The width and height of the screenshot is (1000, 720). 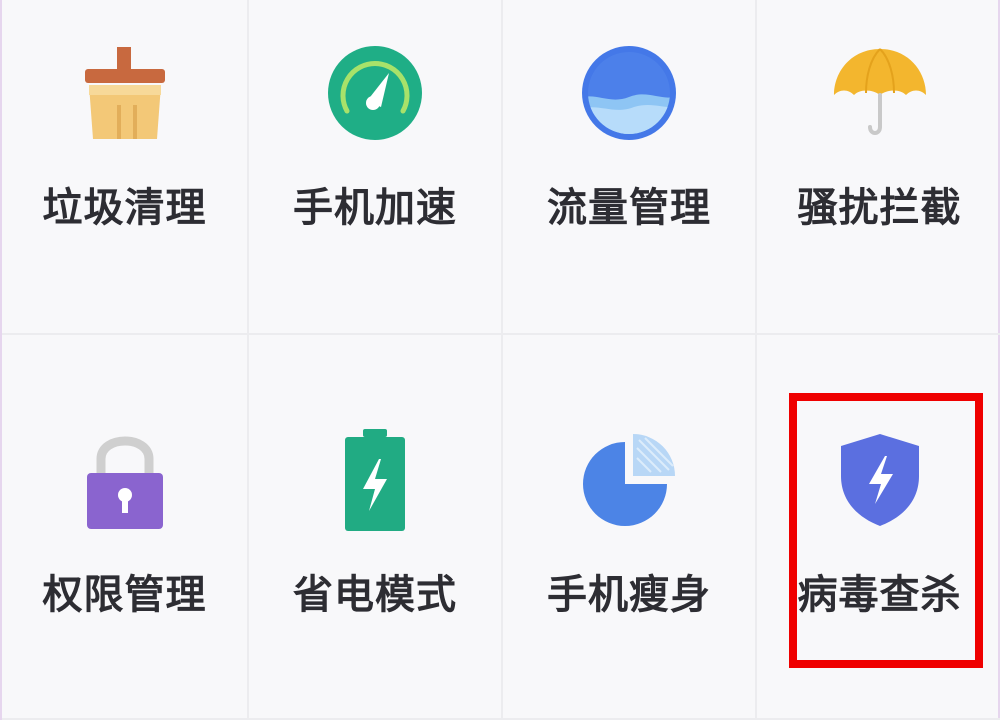 I want to click on tool-label: 流量管理, so click(x=629, y=208).